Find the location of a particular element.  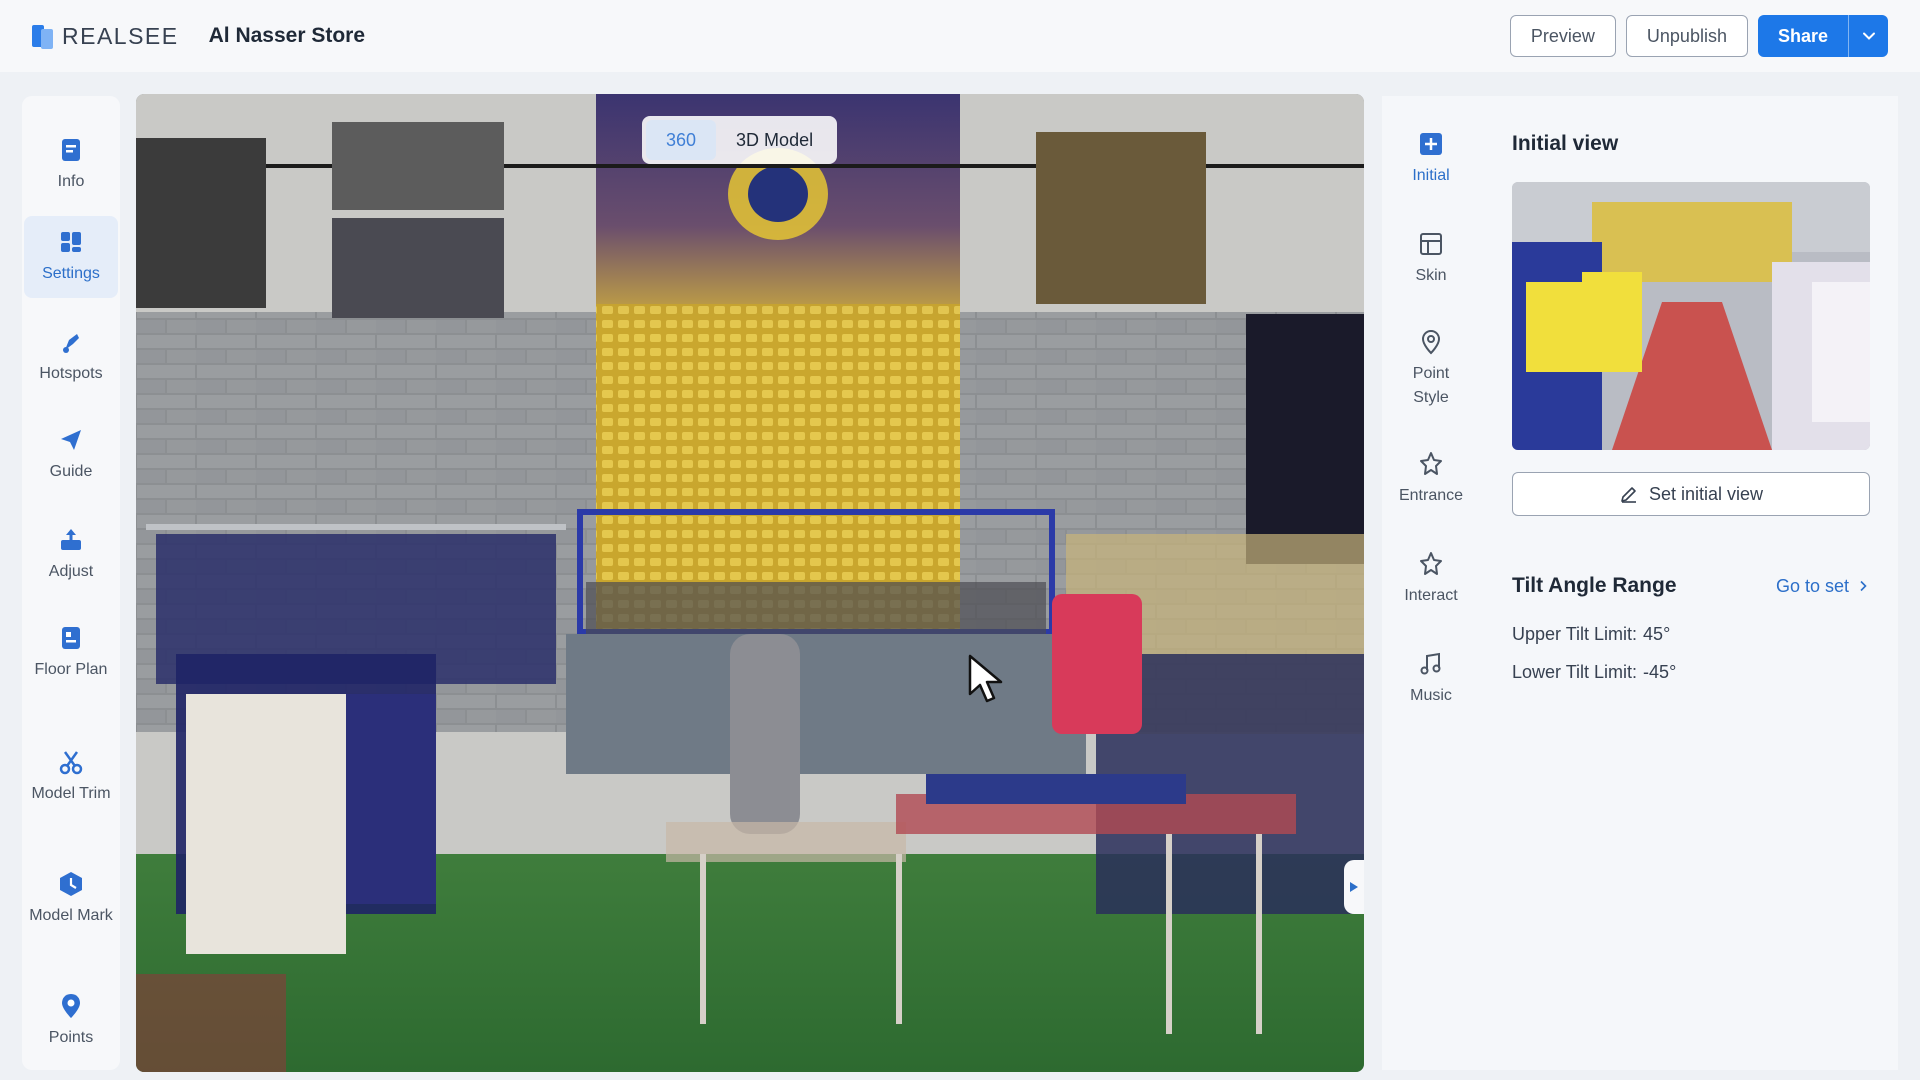

settings-icon is located at coordinates (71, 242).